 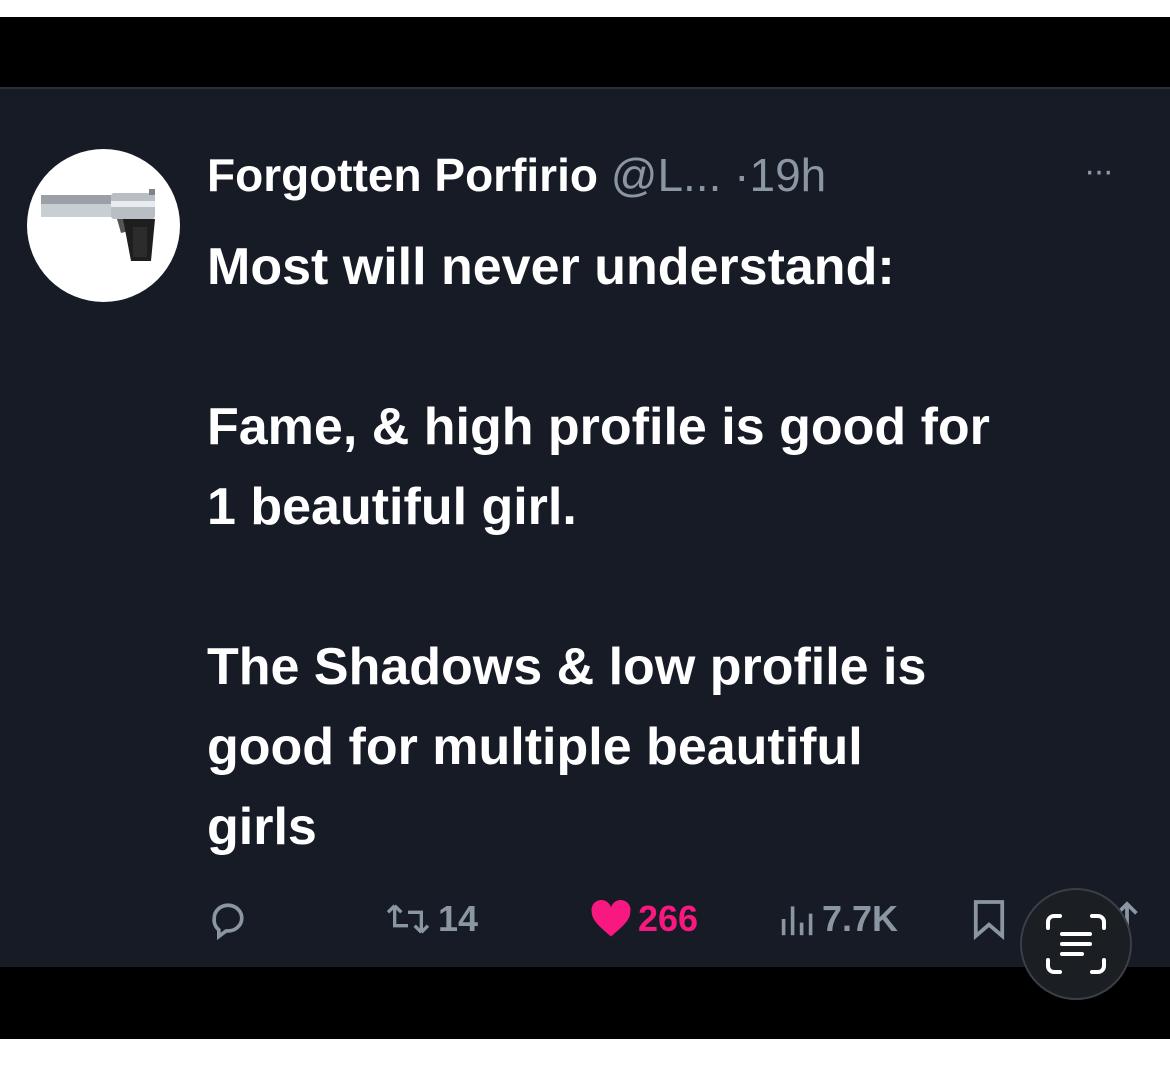 I want to click on views-button: 7.7K, so click(x=839, y=919).